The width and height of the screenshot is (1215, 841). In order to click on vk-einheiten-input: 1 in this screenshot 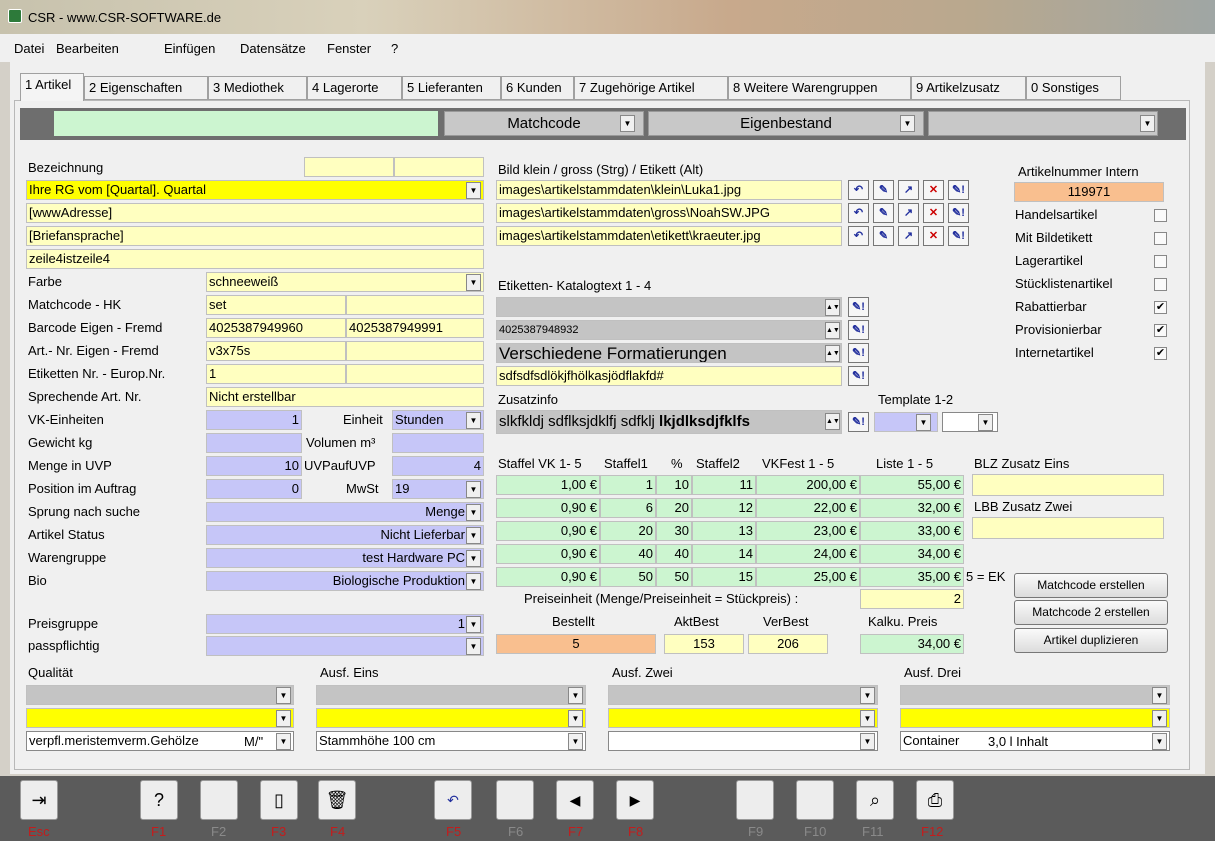, I will do `click(254, 420)`.